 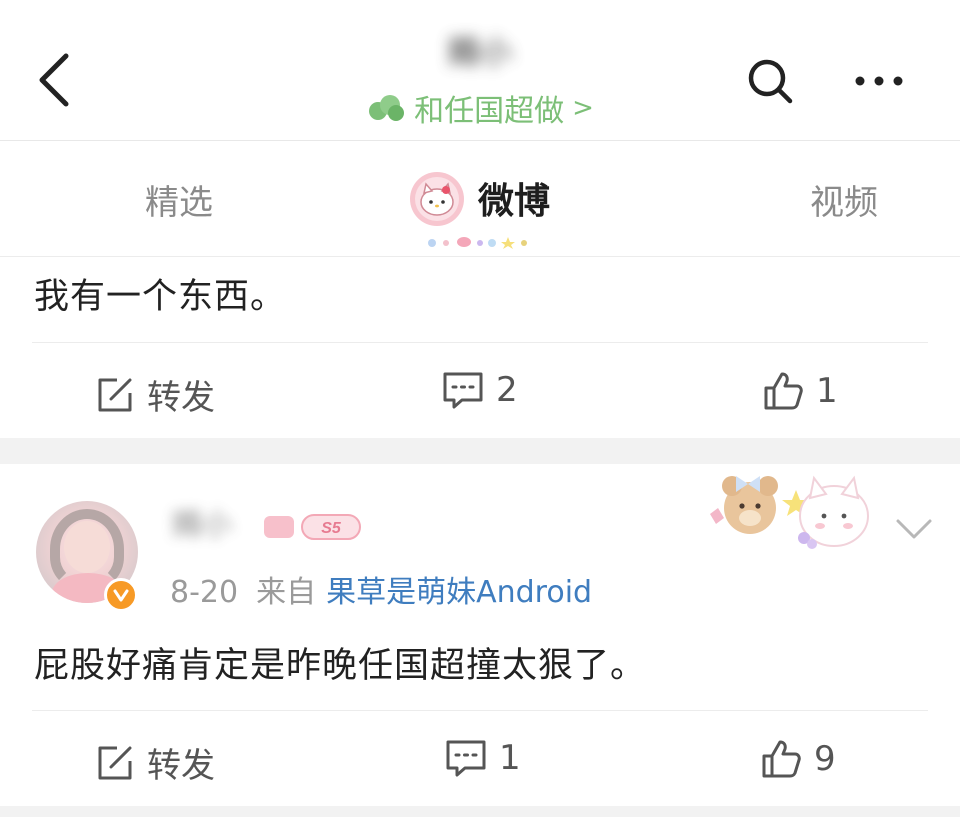 I want to click on post-meta: 8-20 来自 果草是萌妹Android, so click(x=381, y=589).